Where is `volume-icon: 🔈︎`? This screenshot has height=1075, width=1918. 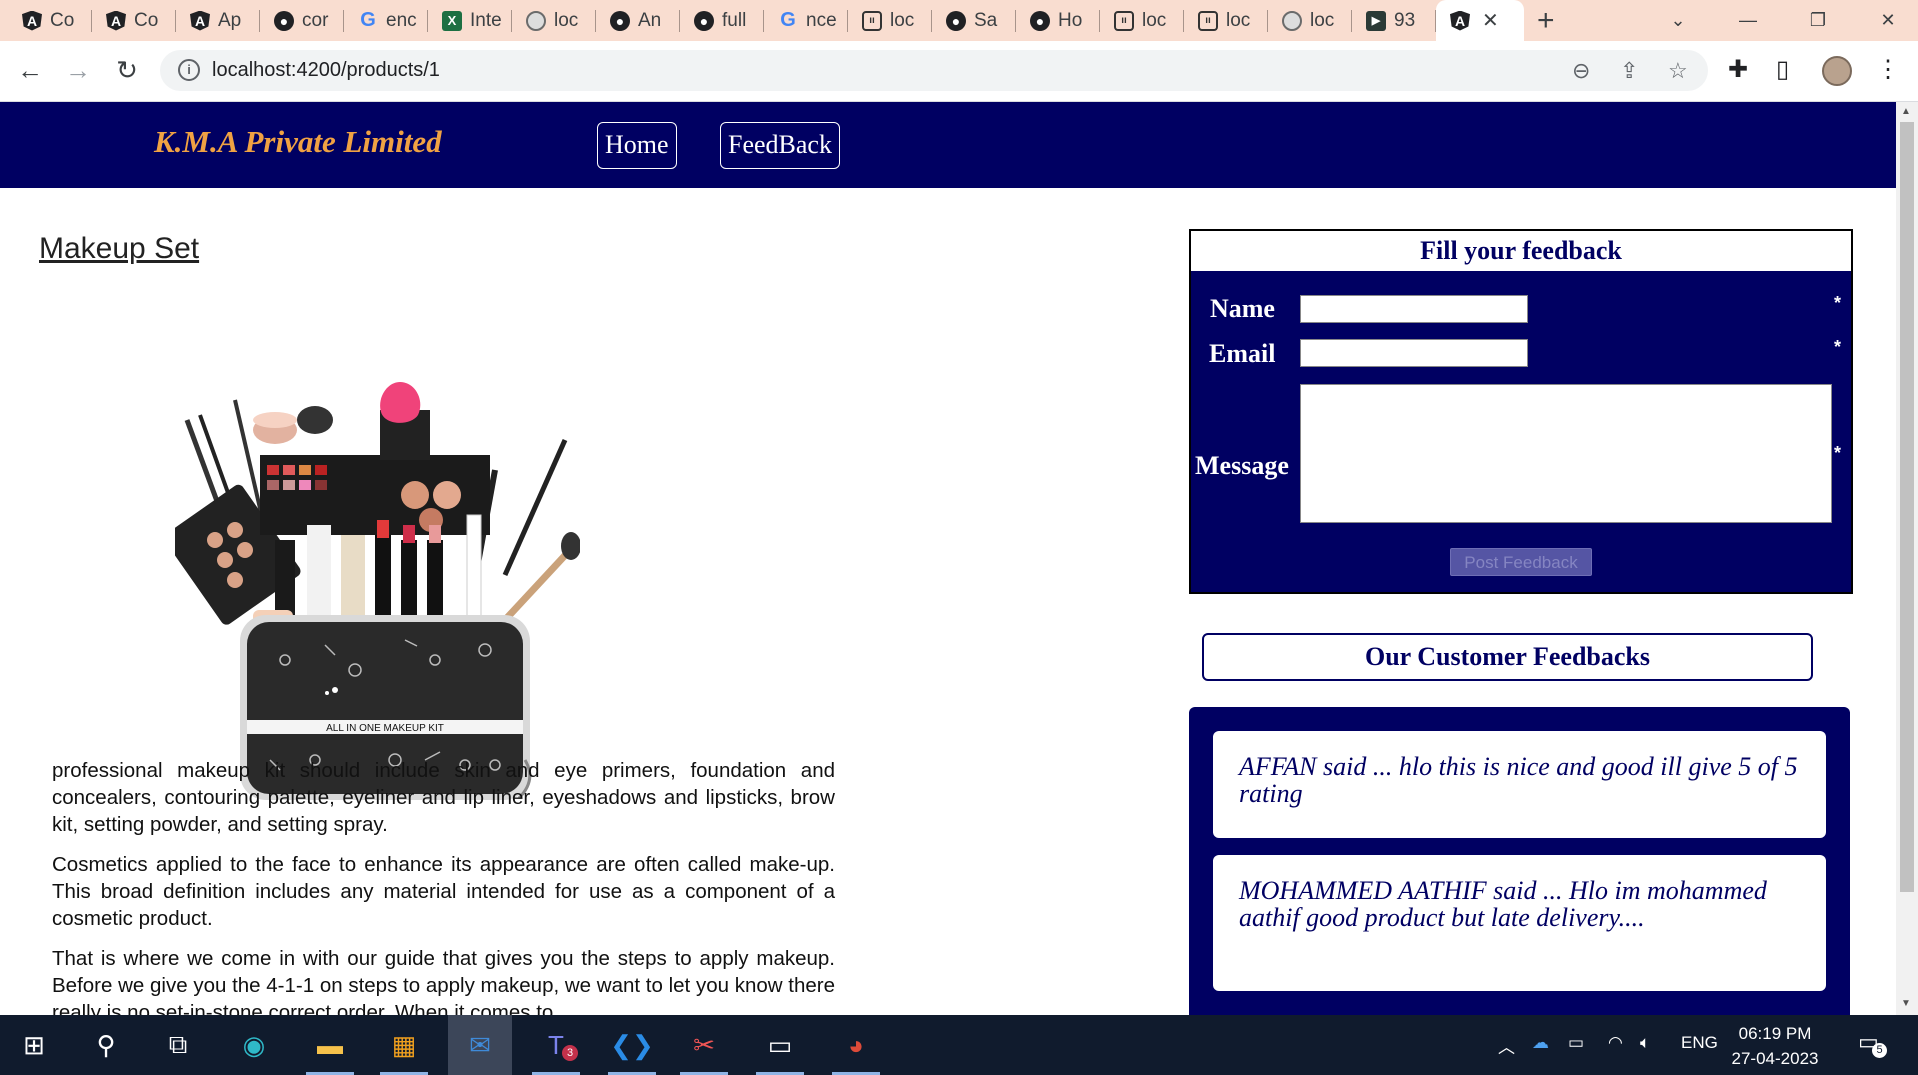
volume-icon: 🔈︎ is located at coordinates (1645, 1043).